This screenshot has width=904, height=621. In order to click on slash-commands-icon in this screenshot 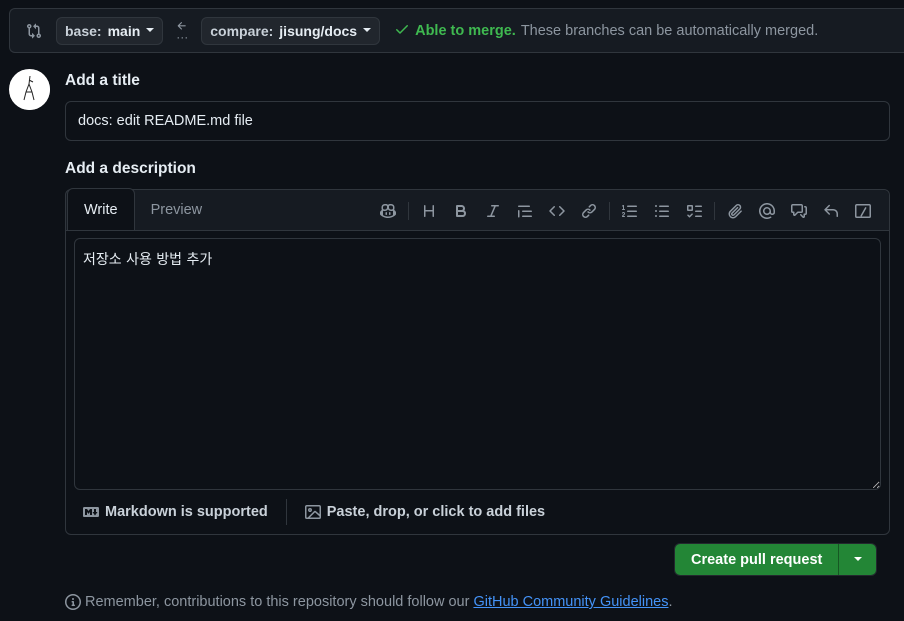, I will do `click(863, 211)`.